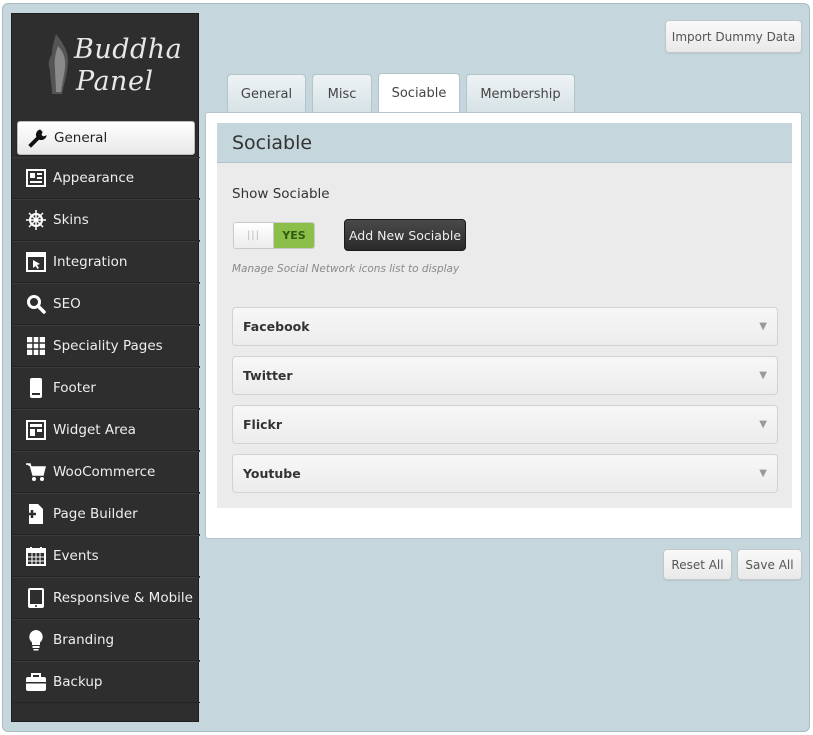 The width and height of the screenshot is (813, 735). Describe the element at coordinates (36, 262) in the screenshot. I see `window-cursor-icon` at that location.